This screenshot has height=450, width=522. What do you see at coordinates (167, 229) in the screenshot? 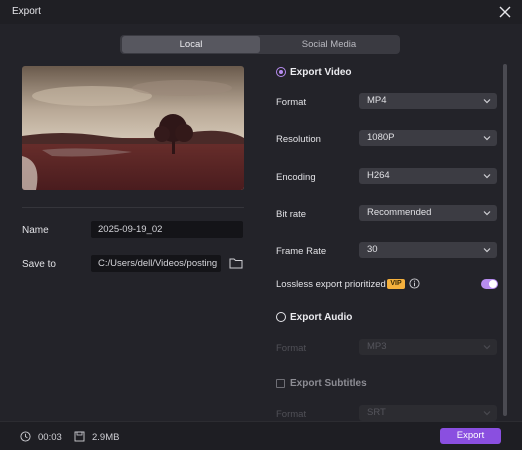
I see `name-input: 2025-09-19_02` at bounding box center [167, 229].